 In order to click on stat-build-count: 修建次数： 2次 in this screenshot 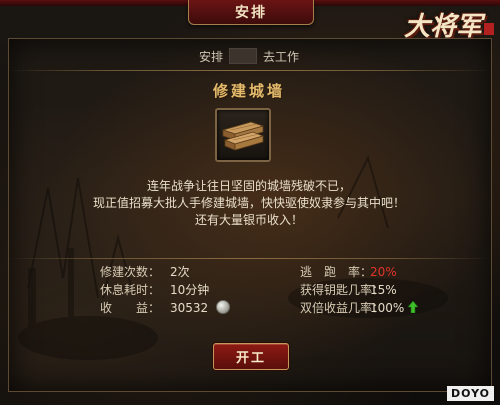, I will do `click(175, 272)`.